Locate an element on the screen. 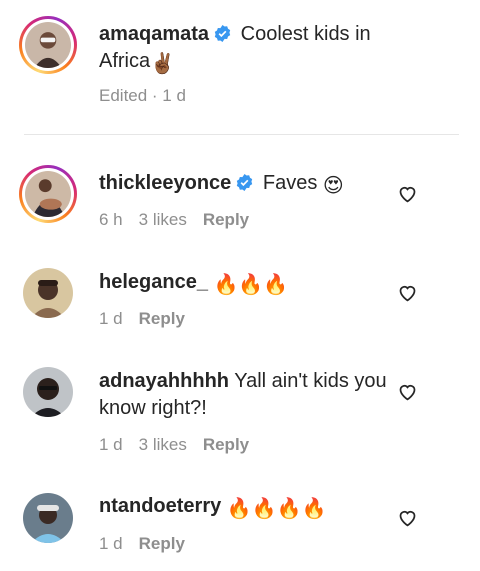 The width and height of the screenshot is (480, 571). username: amaqamata is located at coordinates (154, 34).